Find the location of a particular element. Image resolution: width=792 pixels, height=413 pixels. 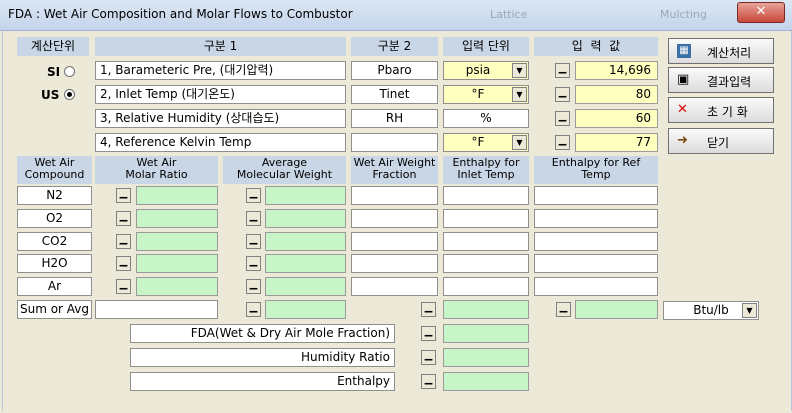

close-window-button: ✕ is located at coordinates (761, 12).